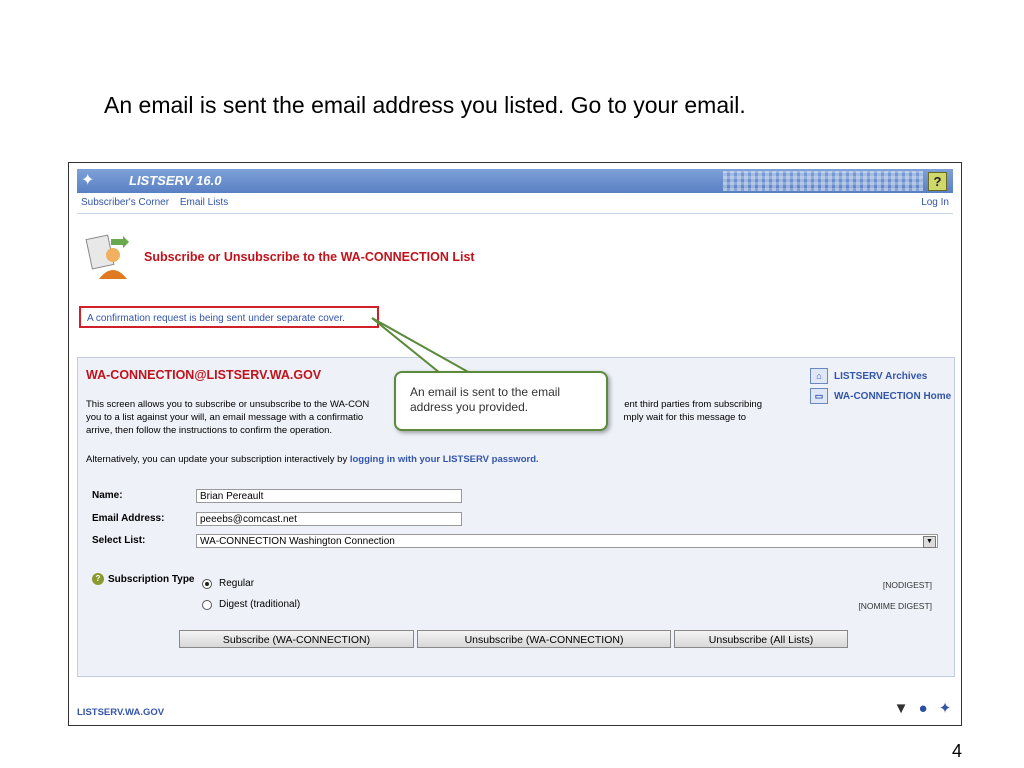 This screenshot has height=768, width=1024. Describe the element at coordinates (107, 256) in the screenshot. I see `subscriber-icon` at that location.